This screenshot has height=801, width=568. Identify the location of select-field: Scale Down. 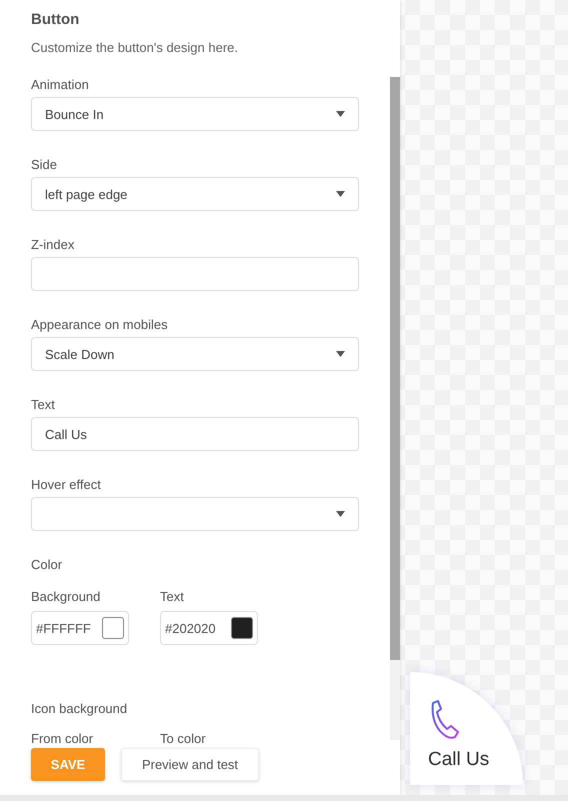
(195, 354).